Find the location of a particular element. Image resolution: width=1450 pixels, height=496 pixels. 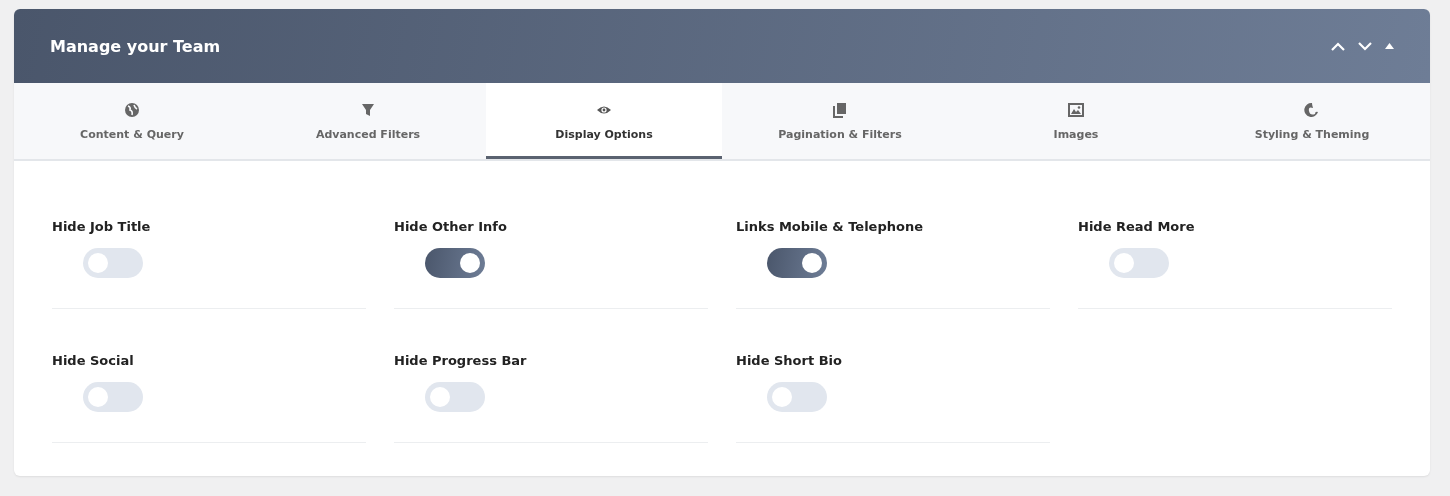

option-label: Hide Job Title is located at coordinates (102, 226).